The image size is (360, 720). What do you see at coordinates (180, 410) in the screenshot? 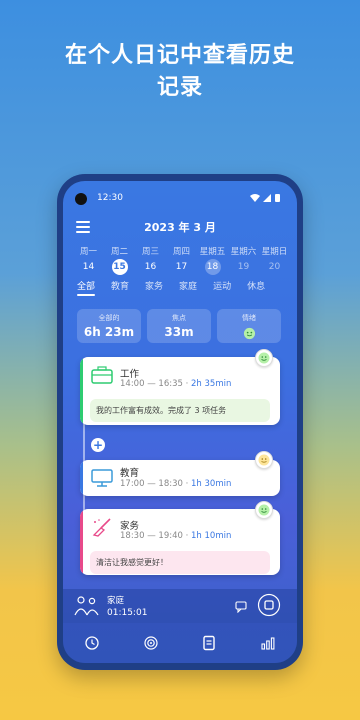
I see `entry-note: 我的工作富有成效。完成了 3 项任务` at bounding box center [180, 410].